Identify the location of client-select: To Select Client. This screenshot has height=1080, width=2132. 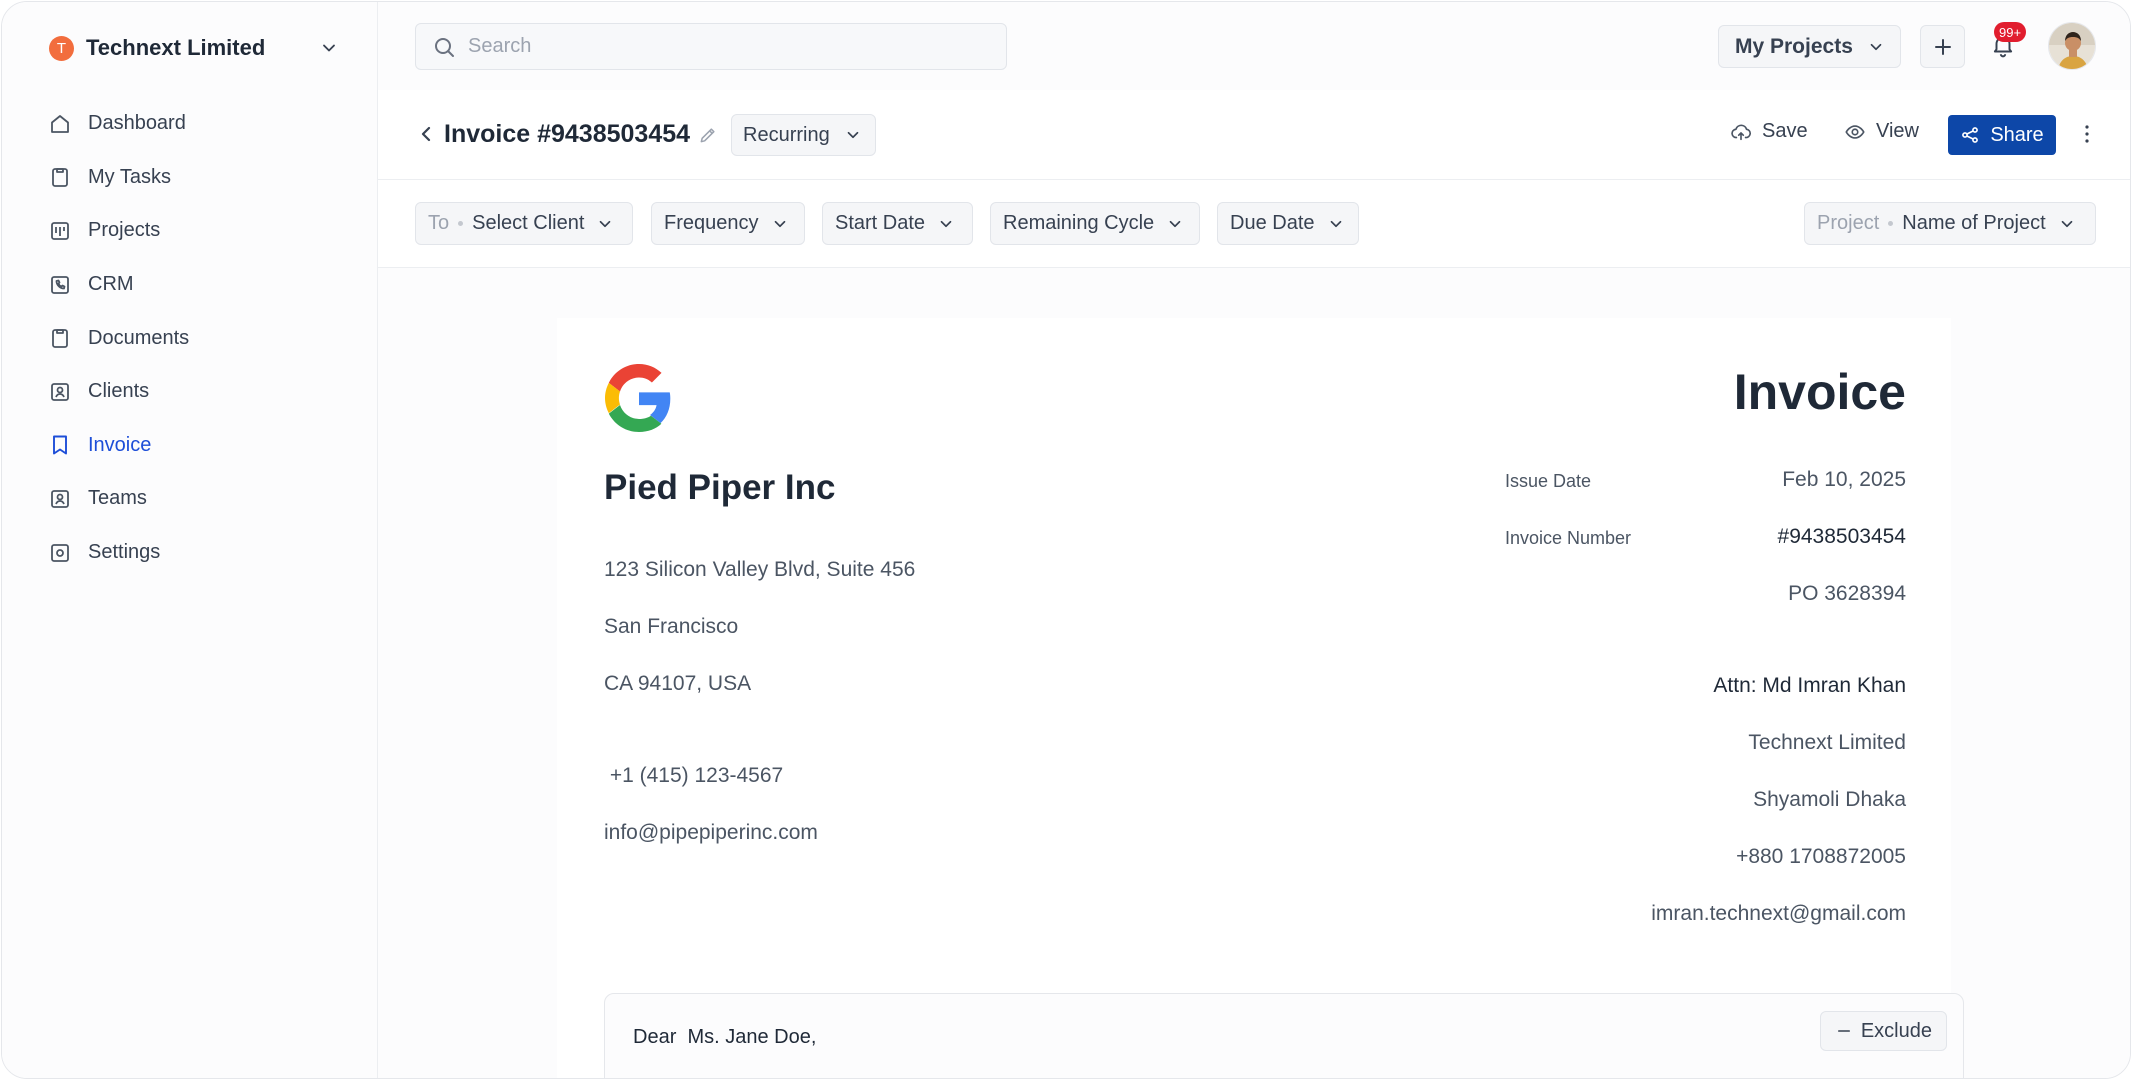
(524, 223).